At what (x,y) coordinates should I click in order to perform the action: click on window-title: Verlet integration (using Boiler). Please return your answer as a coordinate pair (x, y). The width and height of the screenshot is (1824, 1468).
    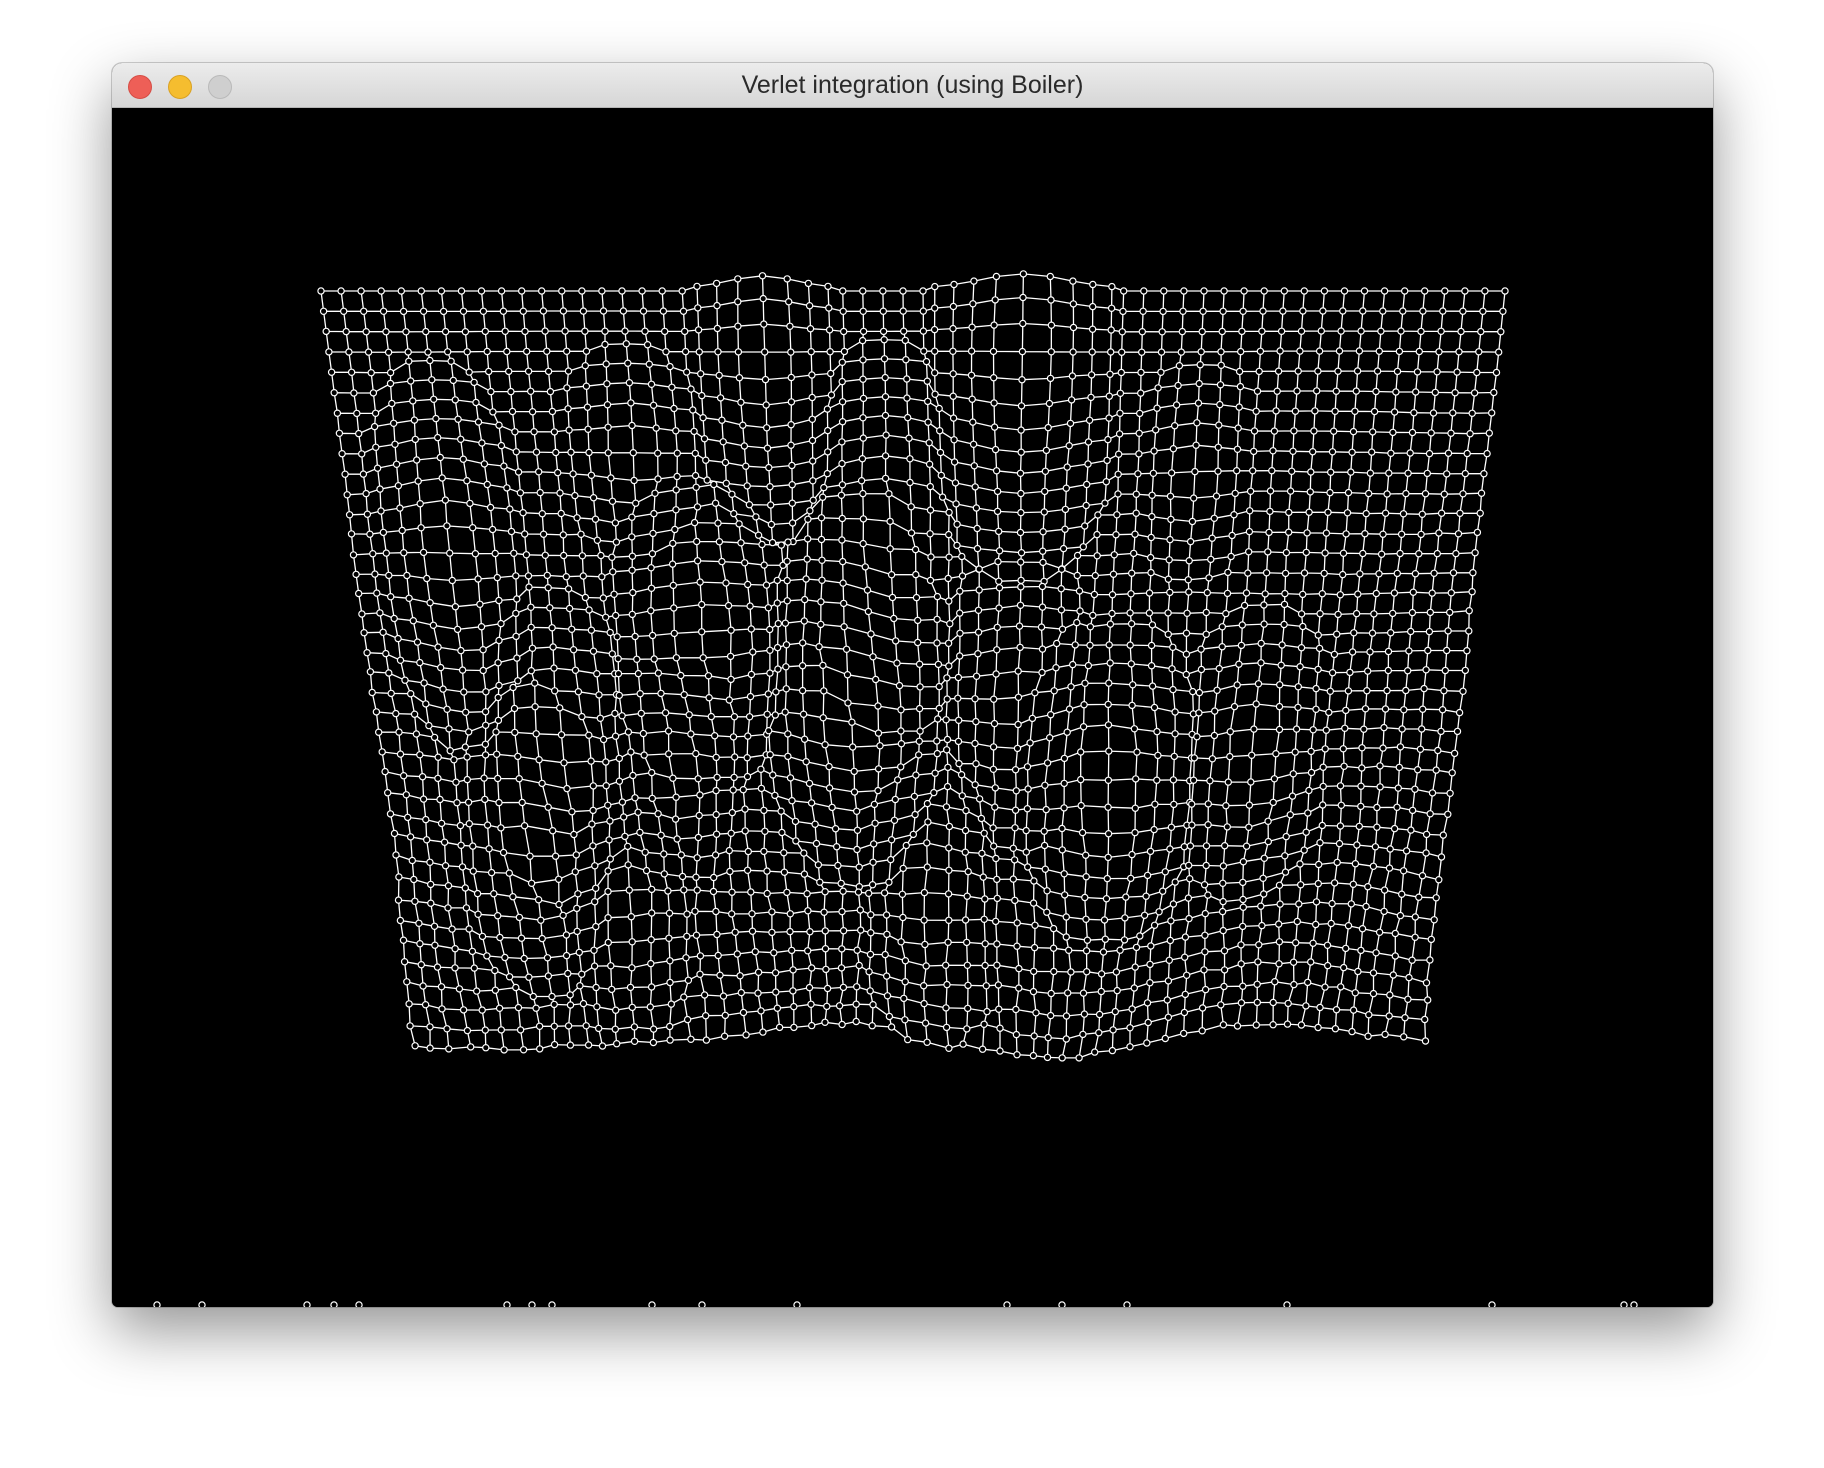
    Looking at the image, I should click on (912, 85).